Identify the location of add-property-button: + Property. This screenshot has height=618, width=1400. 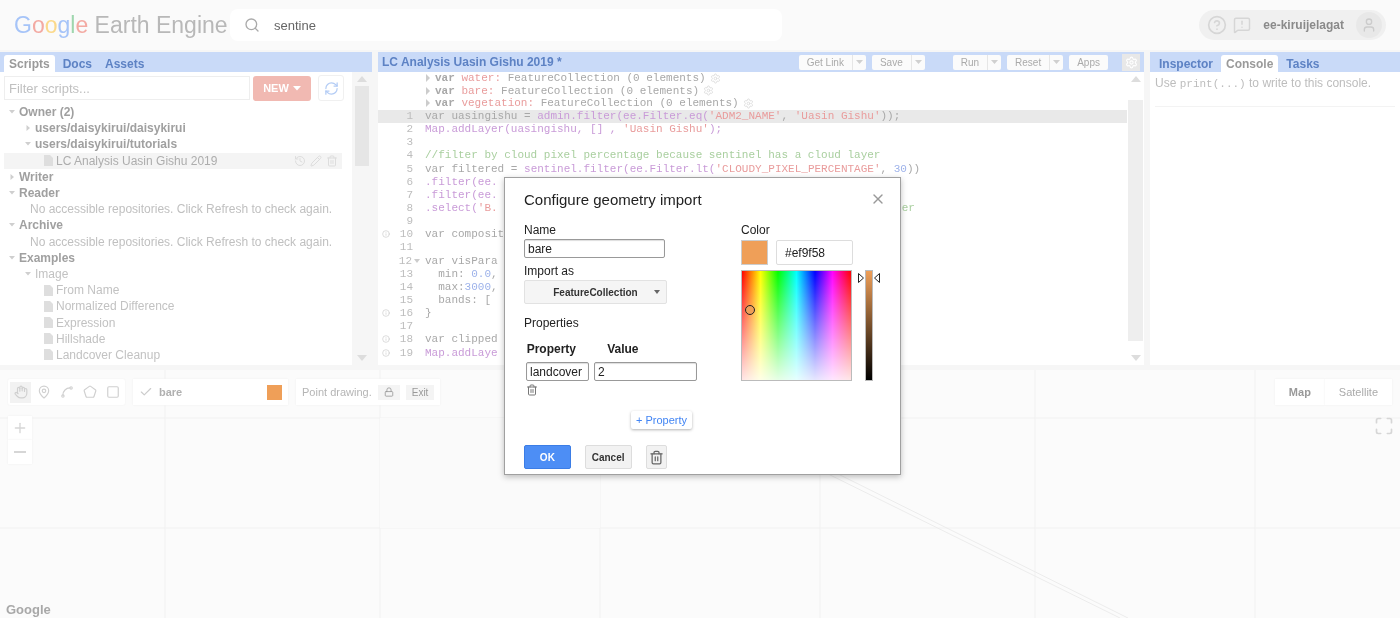
(661, 420).